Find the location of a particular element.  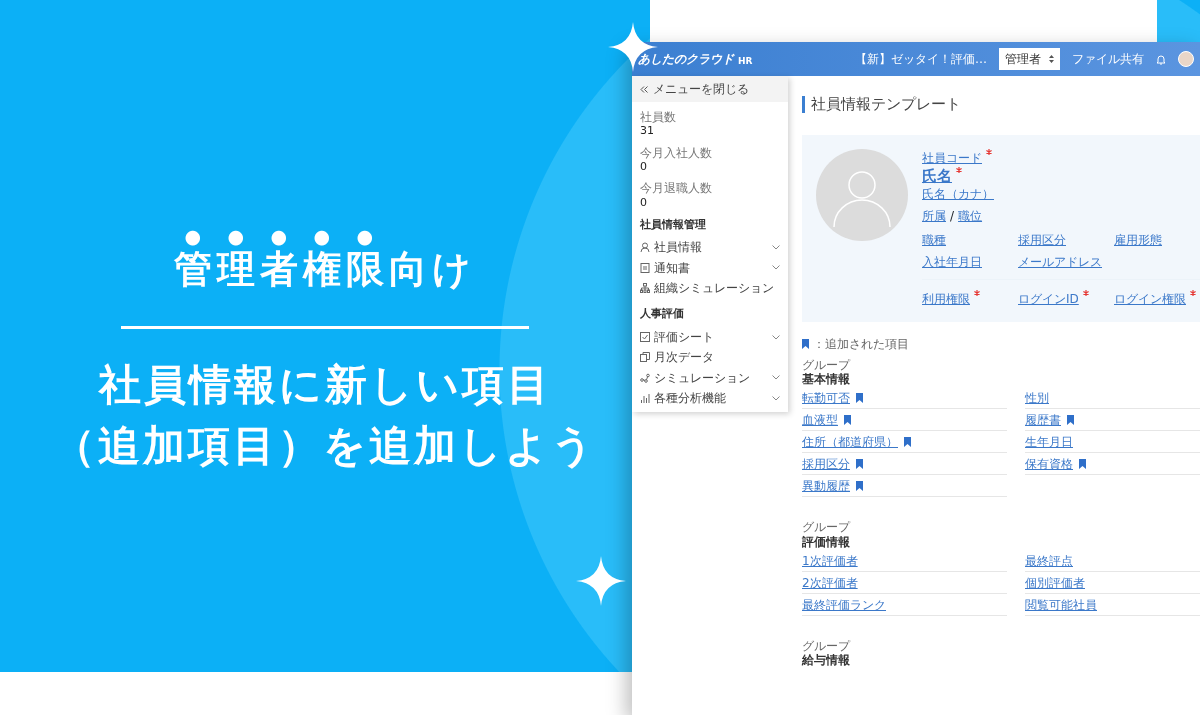

field-link: 異動履歴 is located at coordinates (826, 485).